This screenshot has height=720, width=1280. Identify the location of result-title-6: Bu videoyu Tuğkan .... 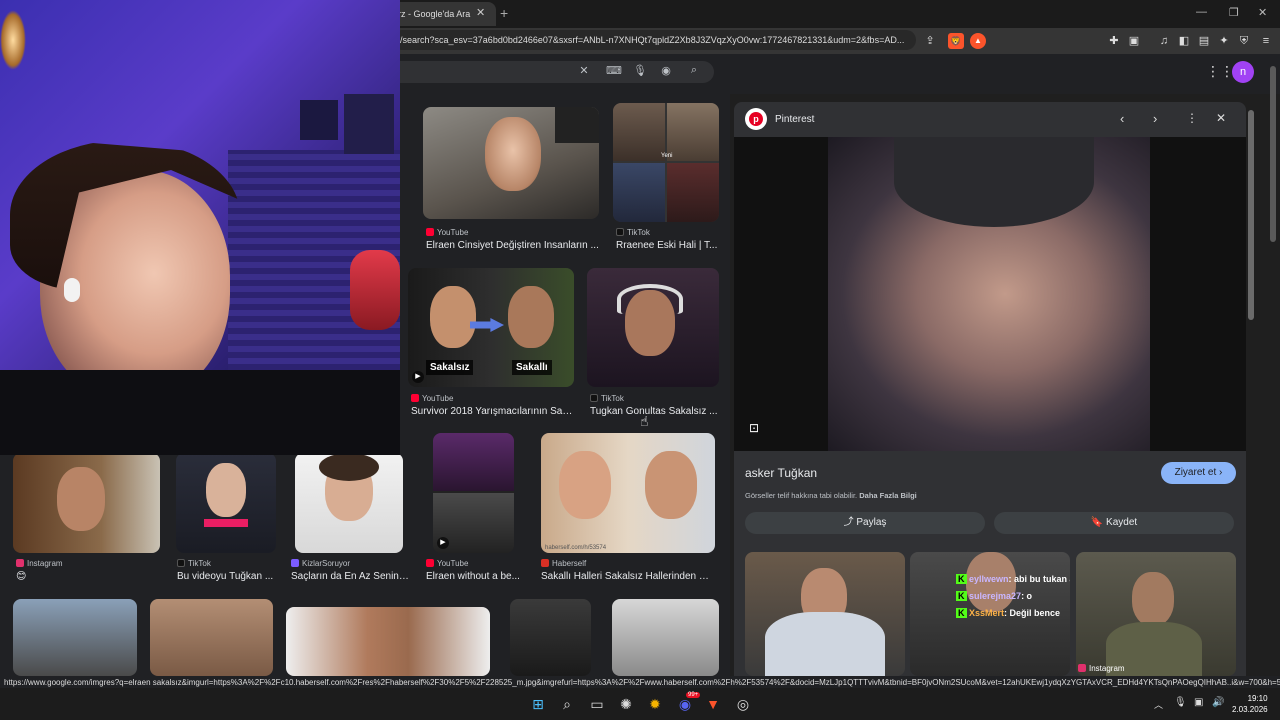
(226, 576).